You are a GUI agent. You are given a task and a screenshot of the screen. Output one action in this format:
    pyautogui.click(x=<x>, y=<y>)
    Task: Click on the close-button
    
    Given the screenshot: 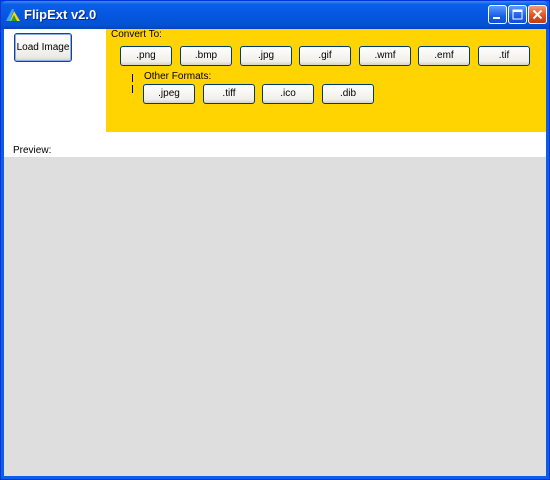 What is the action you would take?
    pyautogui.click(x=537, y=14)
    